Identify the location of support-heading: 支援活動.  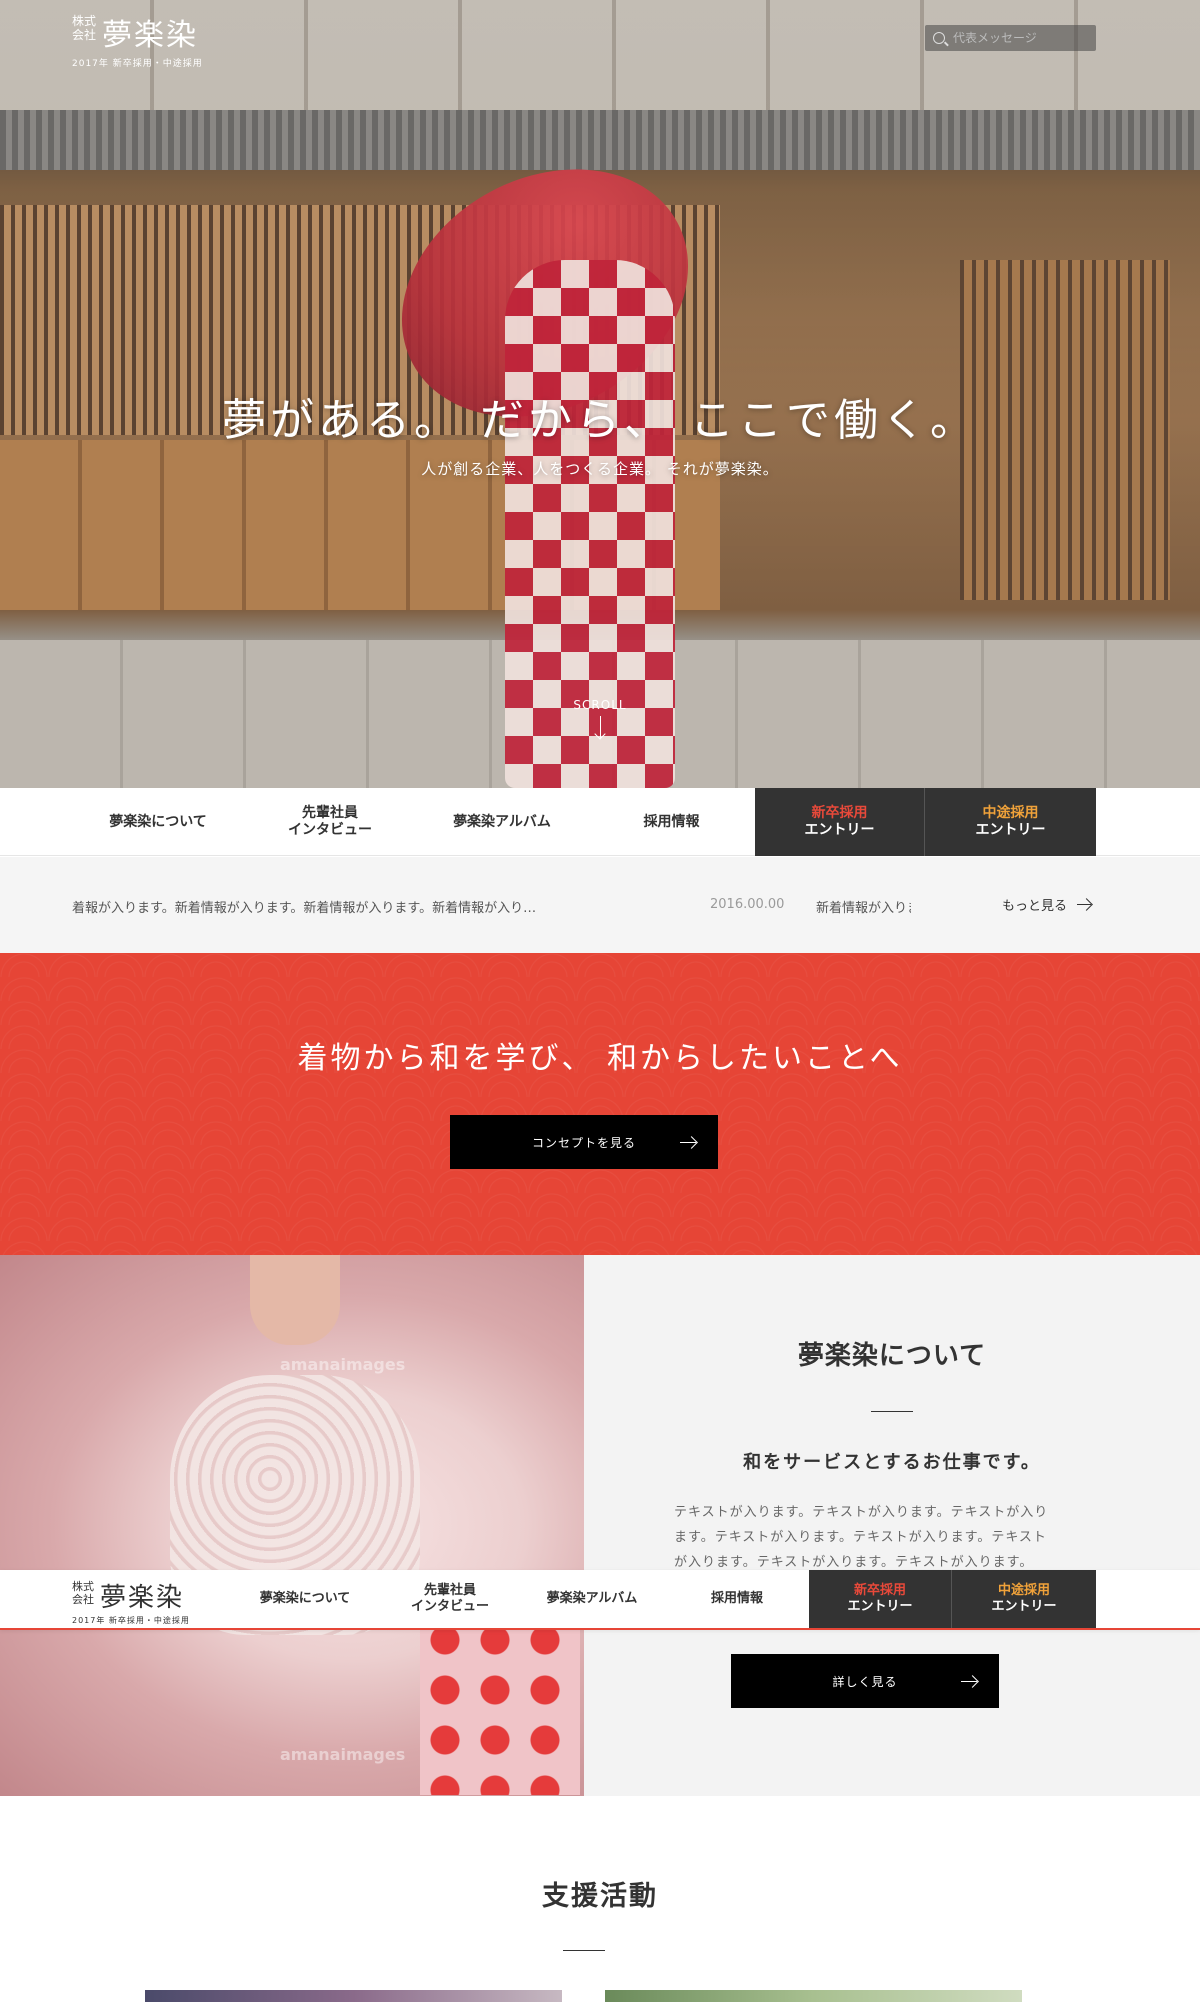
(600, 1896).